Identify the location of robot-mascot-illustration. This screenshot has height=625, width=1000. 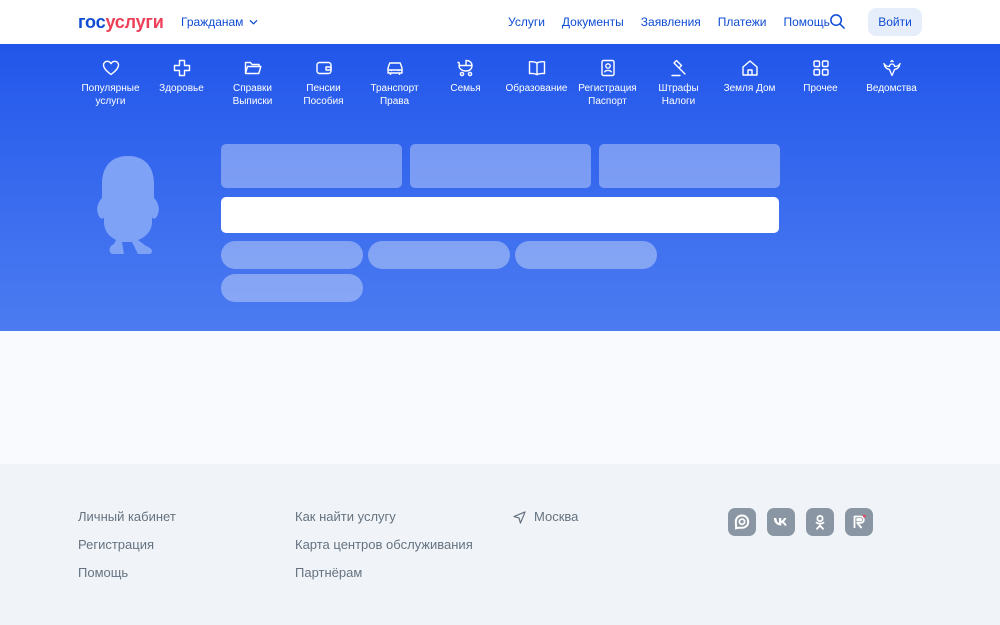
(128, 205).